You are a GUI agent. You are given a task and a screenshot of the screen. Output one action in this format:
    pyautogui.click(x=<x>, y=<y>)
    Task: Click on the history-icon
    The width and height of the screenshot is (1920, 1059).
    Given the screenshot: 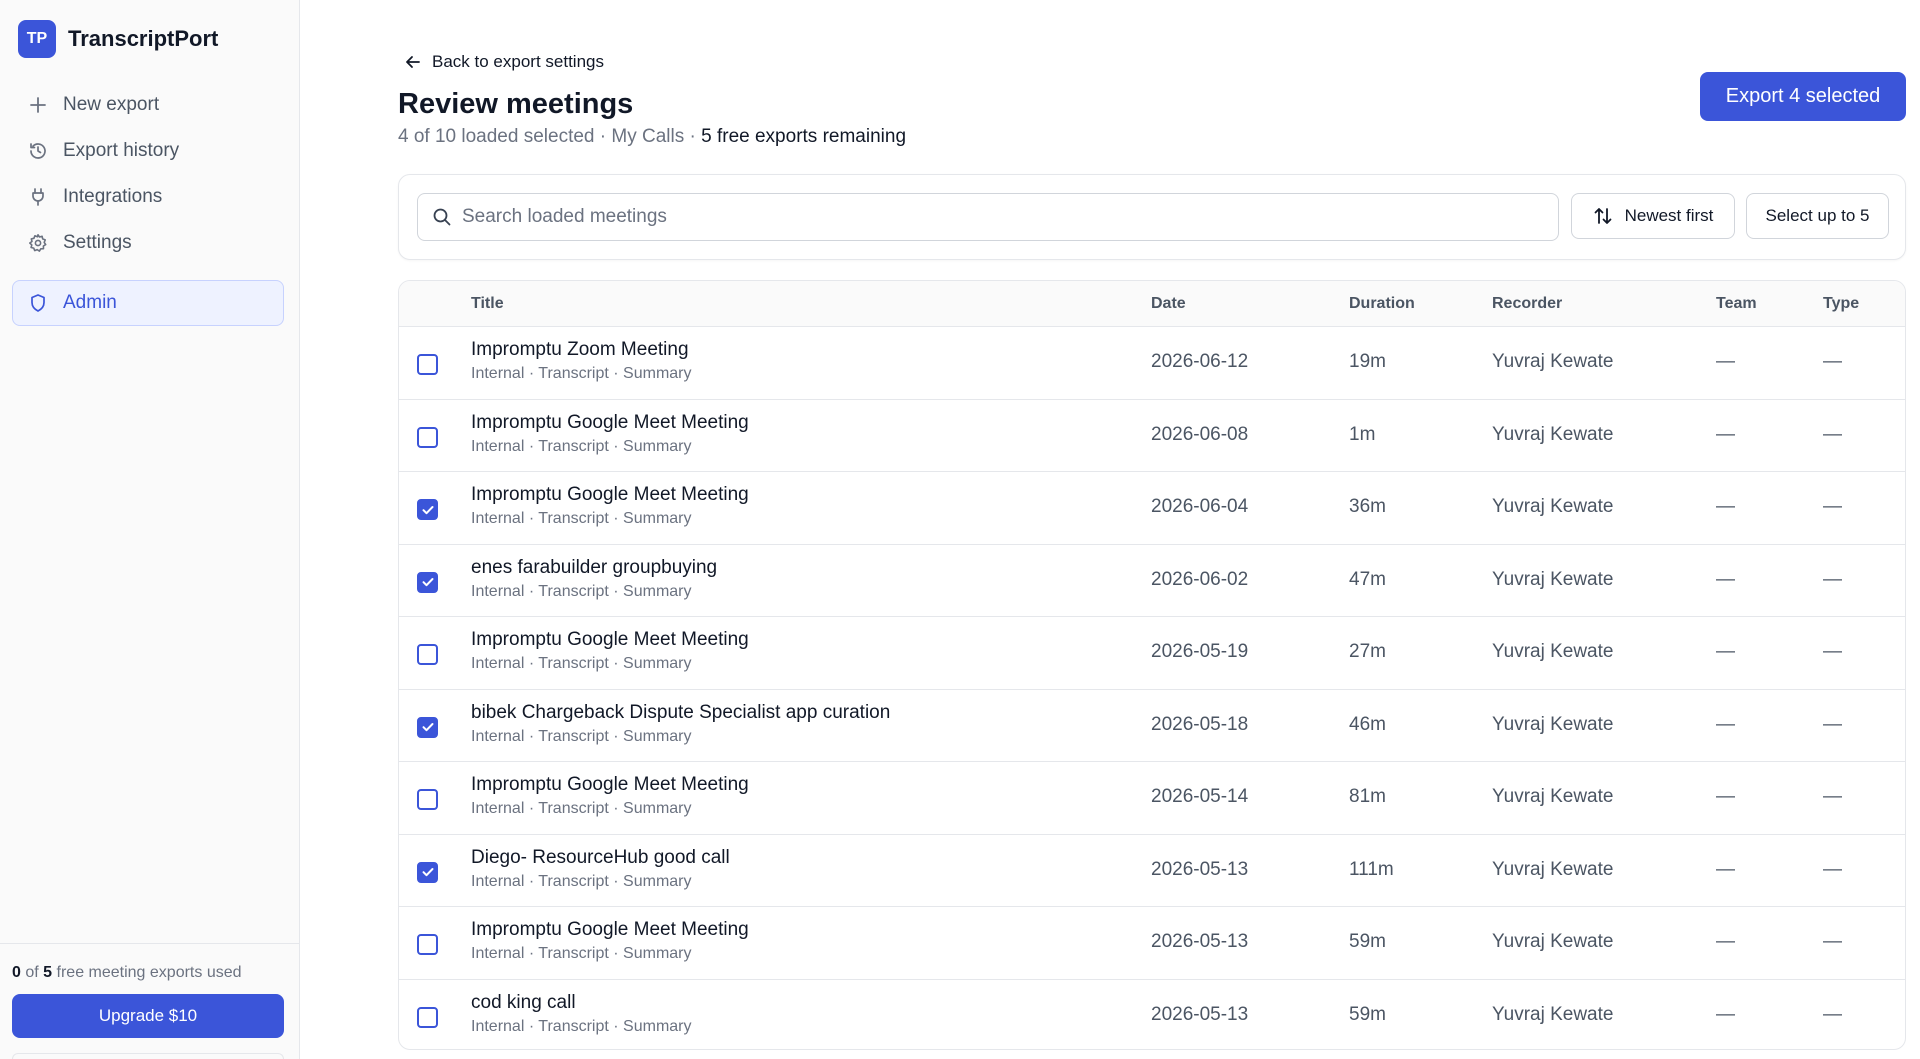 What is the action you would take?
    pyautogui.click(x=38, y=151)
    